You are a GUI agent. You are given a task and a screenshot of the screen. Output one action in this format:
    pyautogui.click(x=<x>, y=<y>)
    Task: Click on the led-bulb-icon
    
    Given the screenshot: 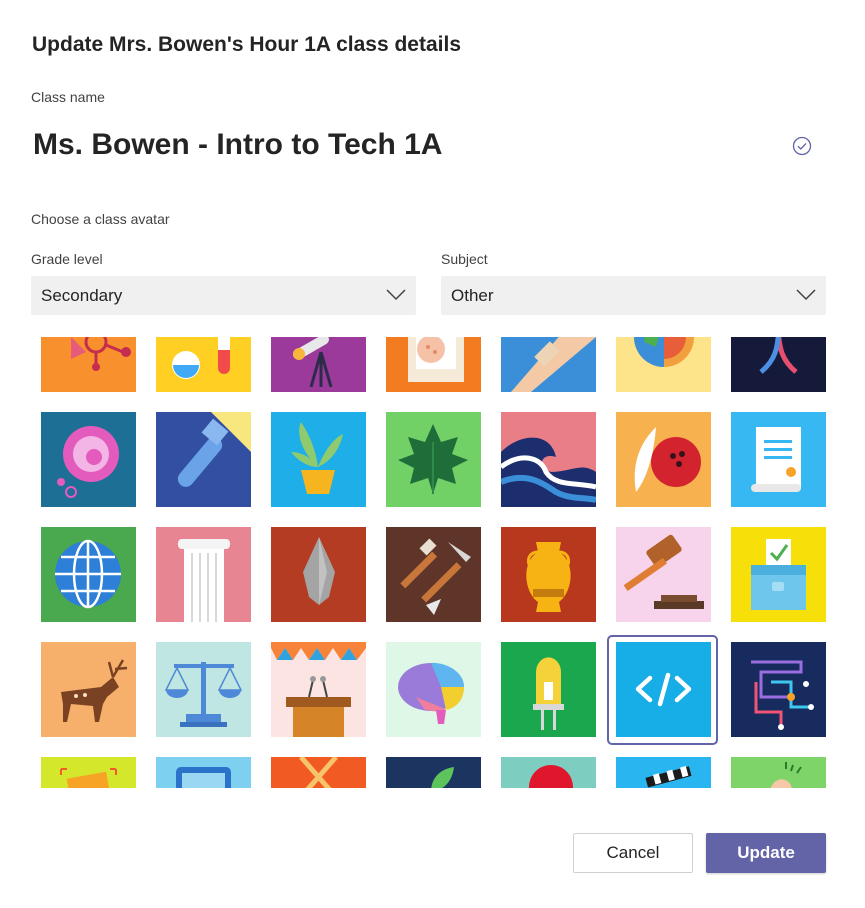 What is the action you would take?
    pyautogui.click(x=548, y=689)
    